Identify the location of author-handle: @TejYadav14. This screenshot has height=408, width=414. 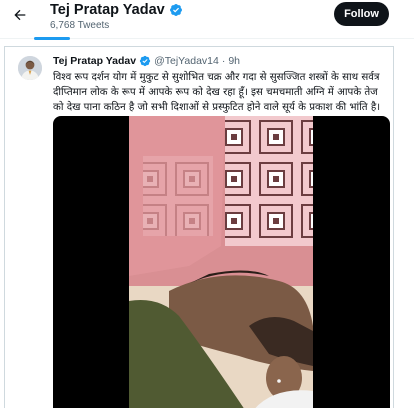
(186, 61).